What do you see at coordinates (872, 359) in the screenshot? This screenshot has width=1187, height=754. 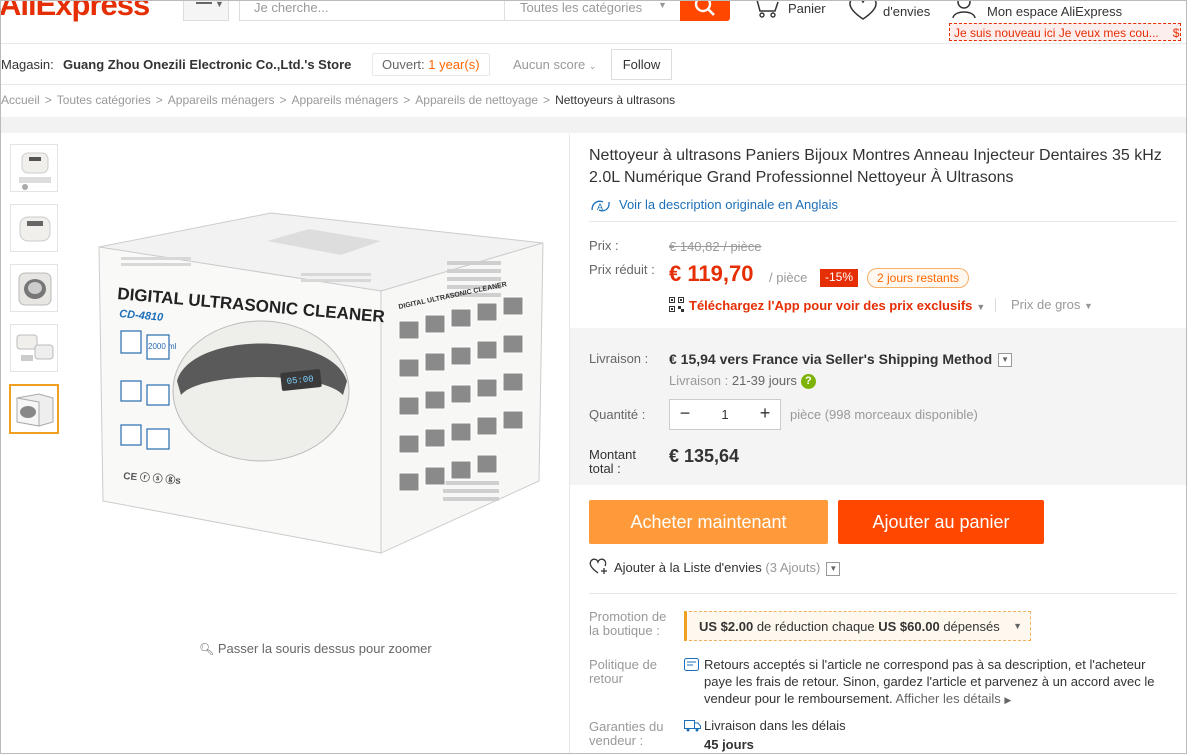 I see `shipping-destination: France via Seller's Shipping Method` at bounding box center [872, 359].